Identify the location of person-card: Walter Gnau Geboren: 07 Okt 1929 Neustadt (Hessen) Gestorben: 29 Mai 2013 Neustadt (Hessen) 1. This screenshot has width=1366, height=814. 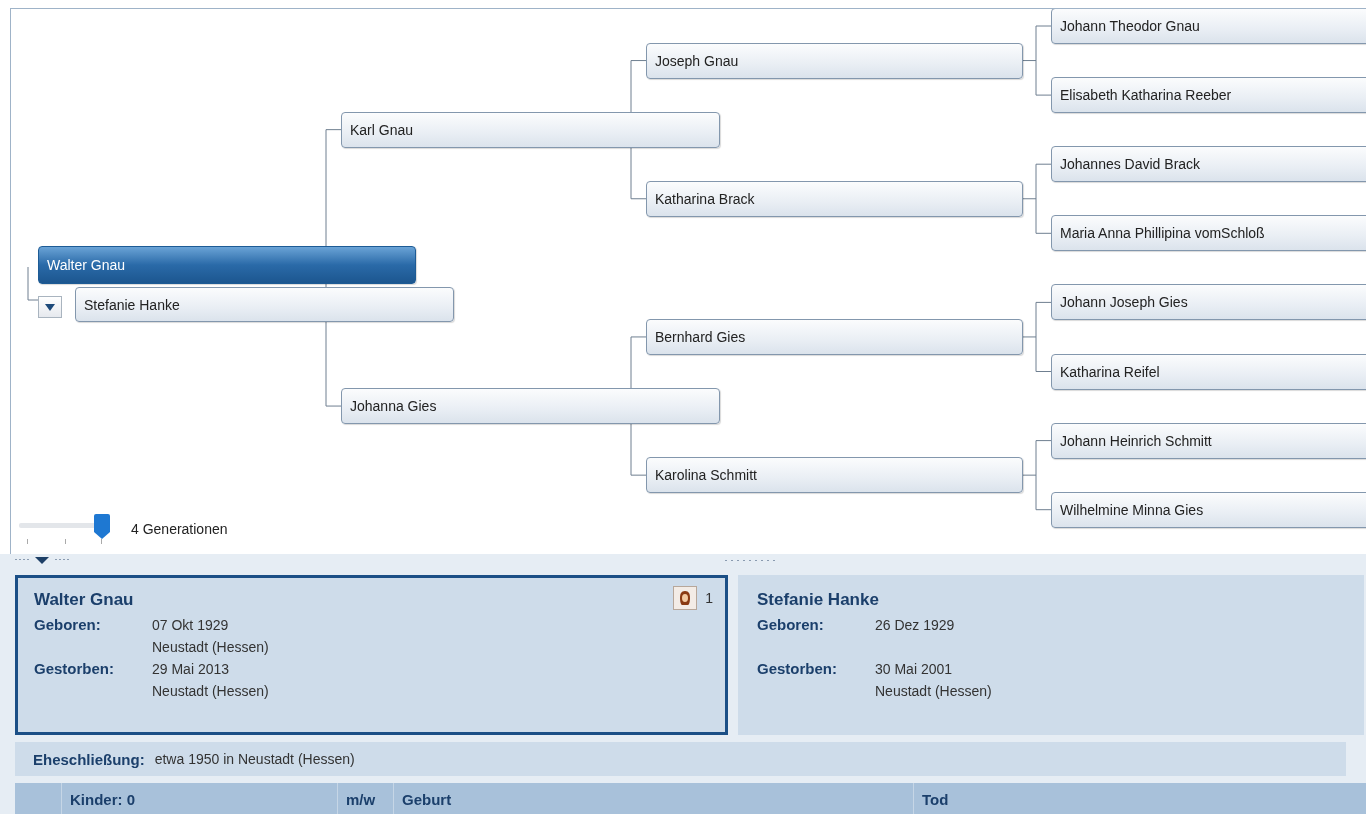
(371, 655).